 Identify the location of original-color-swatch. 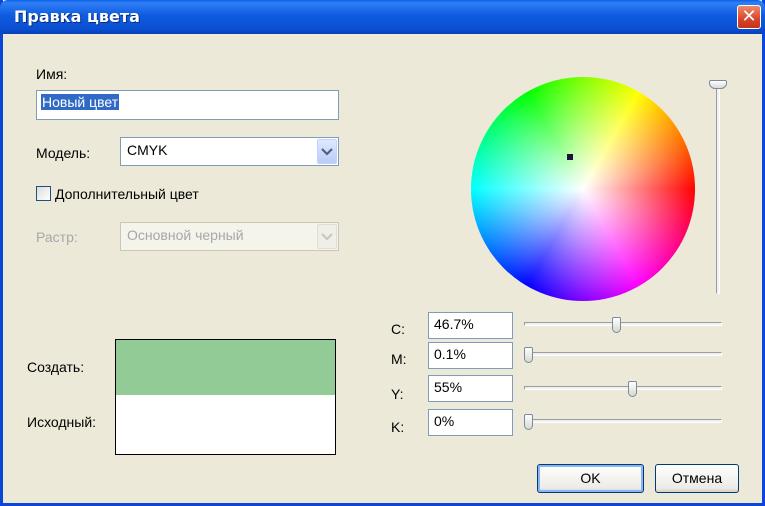
(225, 424).